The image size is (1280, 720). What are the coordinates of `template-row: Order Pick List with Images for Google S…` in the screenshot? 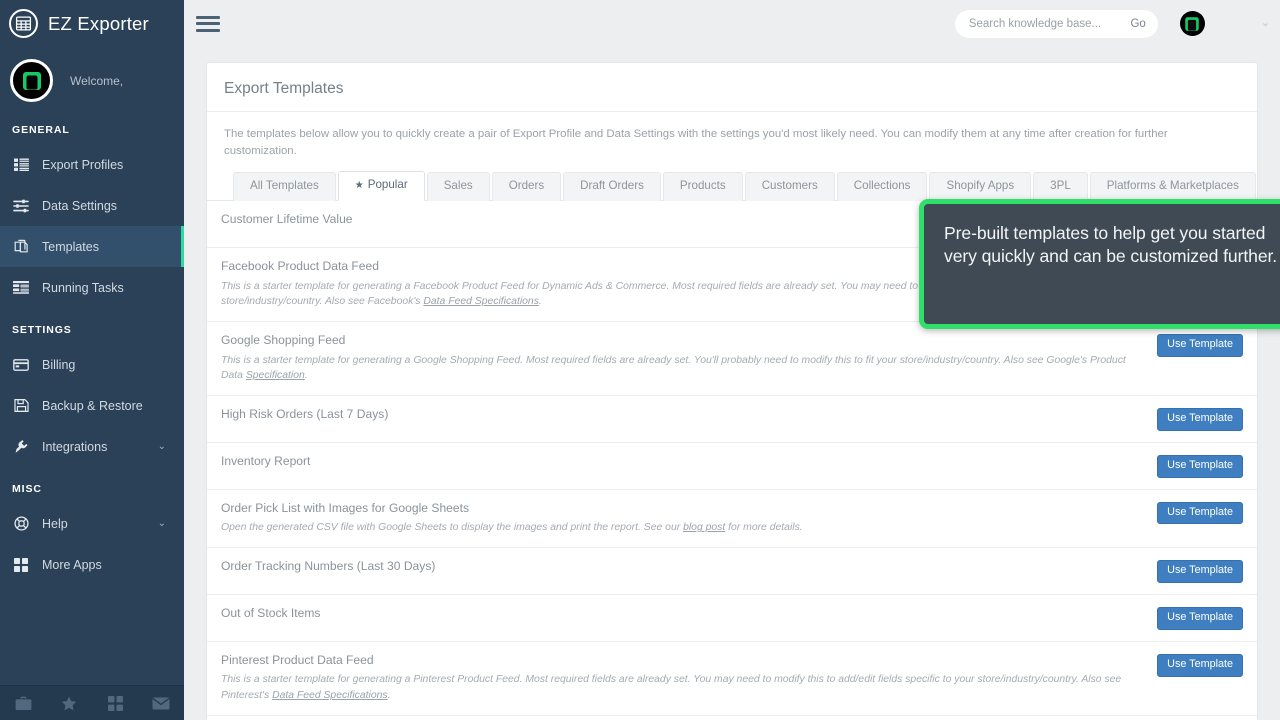 It's located at (732, 519).